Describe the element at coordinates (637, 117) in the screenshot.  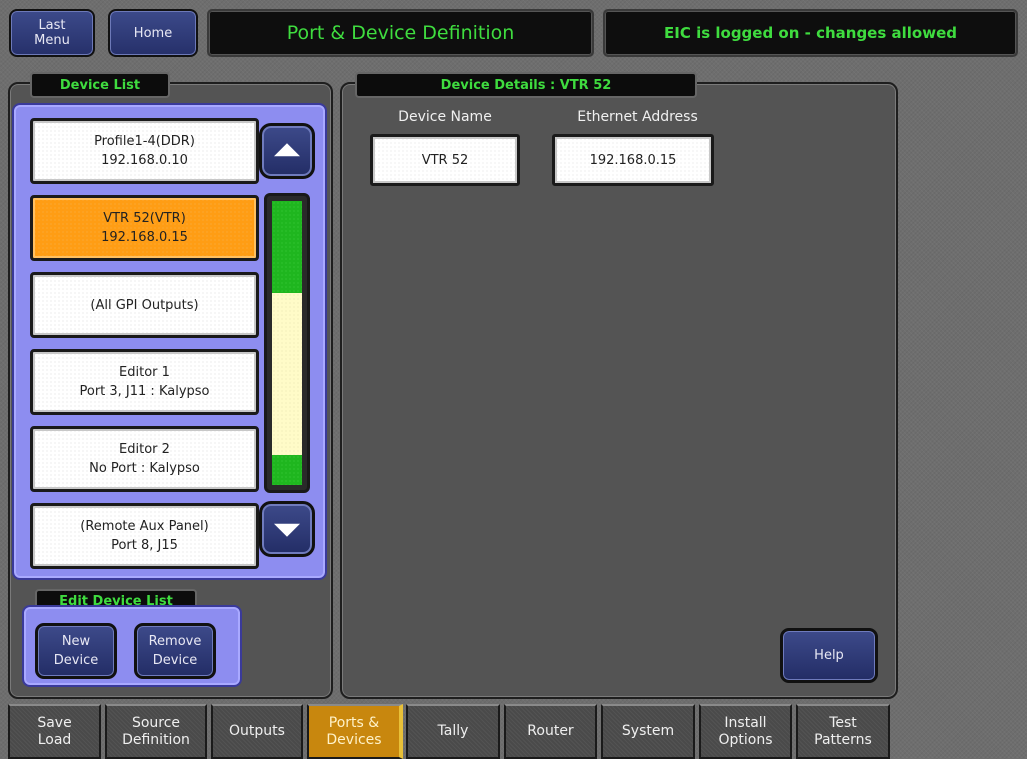
I see `ethernet-address-label: Ethernet Address` at that location.